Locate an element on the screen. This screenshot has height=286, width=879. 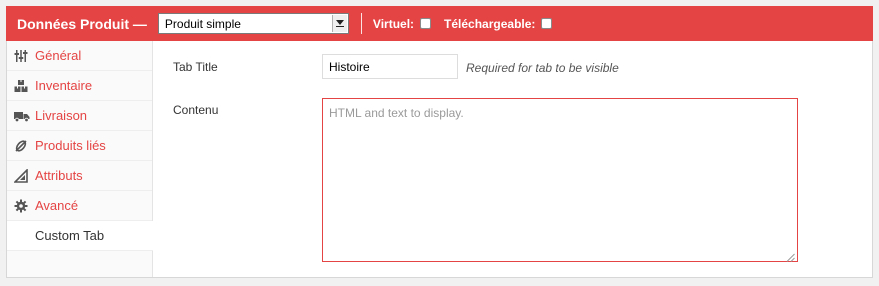
ruler-icon is located at coordinates (20, 175).